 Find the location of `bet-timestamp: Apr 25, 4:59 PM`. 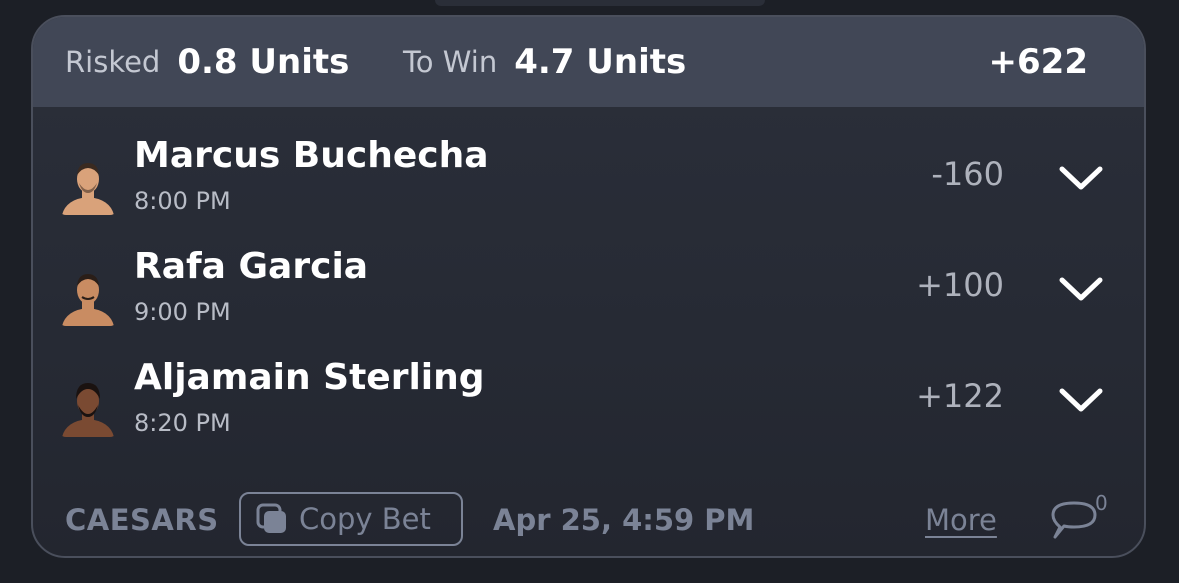

bet-timestamp: Apr 25, 4:59 PM is located at coordinates (624, 520).